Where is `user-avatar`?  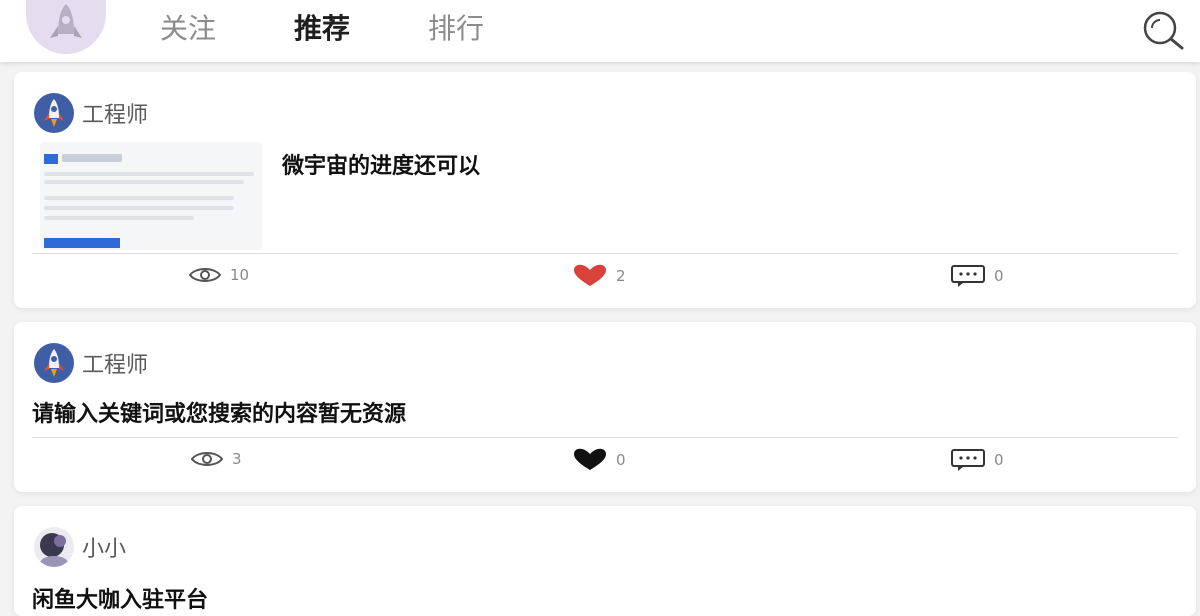
user-avatar is located at coordinates (66, 27).